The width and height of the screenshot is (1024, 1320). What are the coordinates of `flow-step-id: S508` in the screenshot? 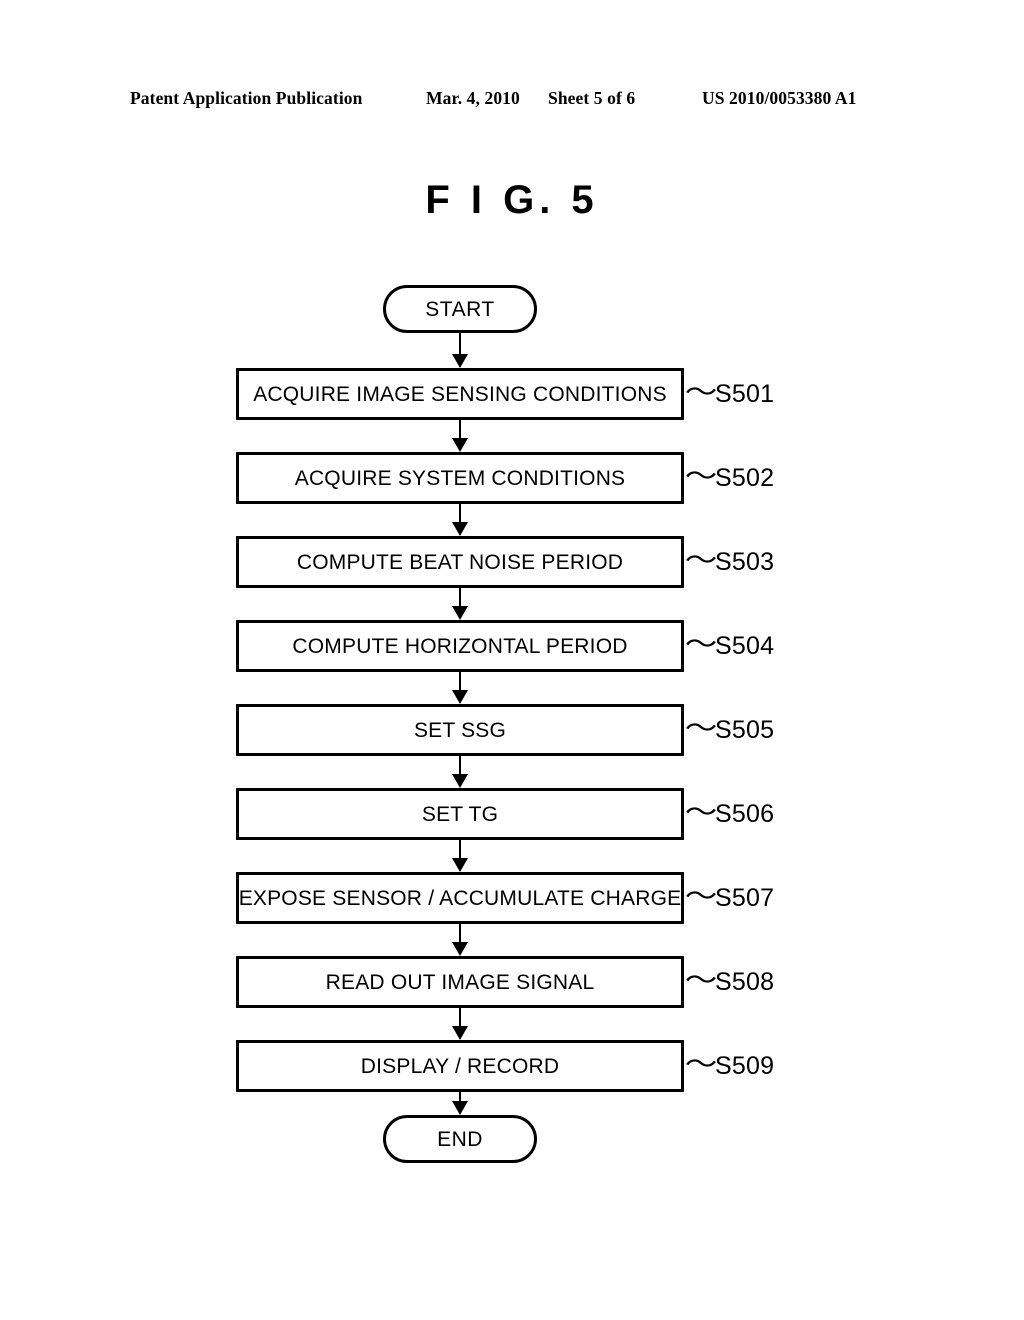 It's located at (745, 981).